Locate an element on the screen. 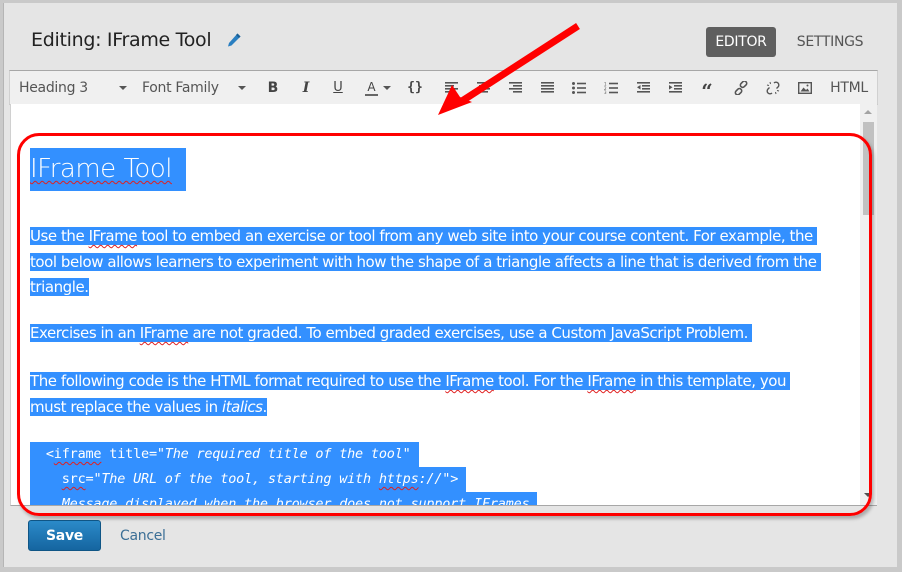  link-button is located at coordinates (741, 87).